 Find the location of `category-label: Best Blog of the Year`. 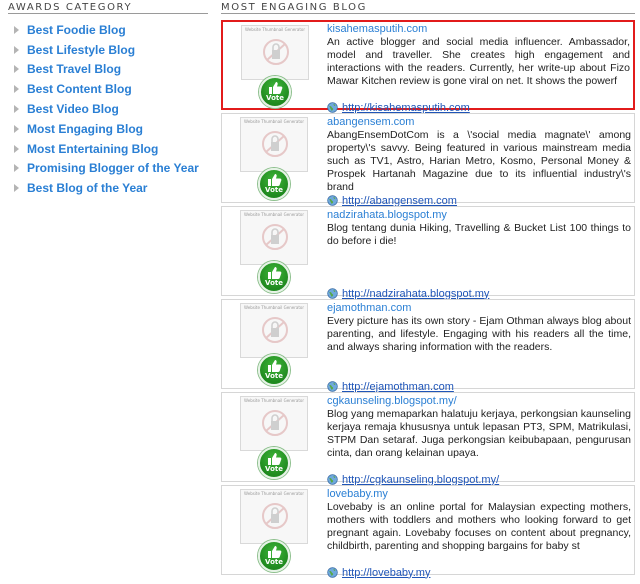

category-label: Best Blog of the Year is located at coordinates (87, 188).